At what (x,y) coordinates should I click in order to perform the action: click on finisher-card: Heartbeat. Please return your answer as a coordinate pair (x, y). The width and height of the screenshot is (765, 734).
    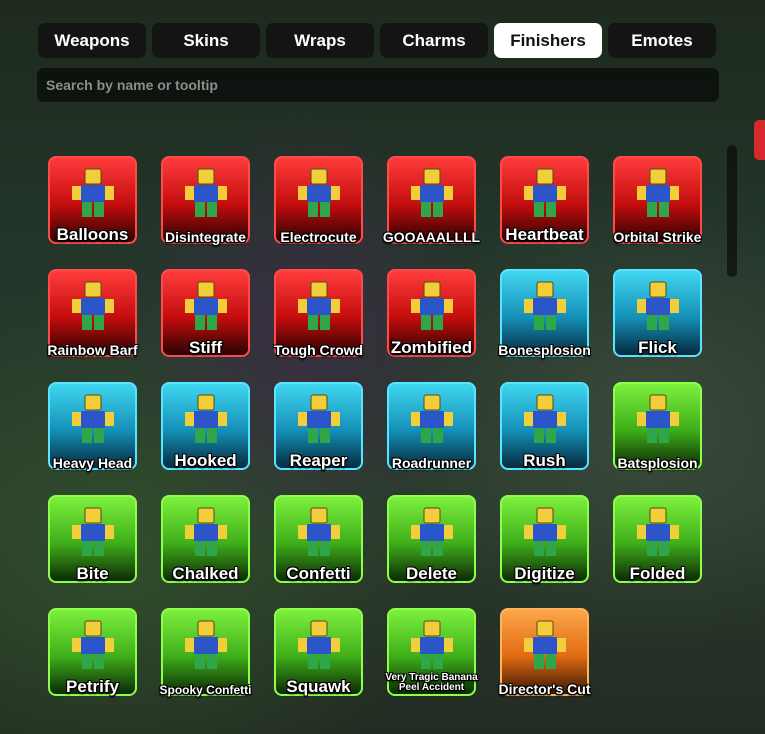
    Looking at the image, I should click on (544, 200).